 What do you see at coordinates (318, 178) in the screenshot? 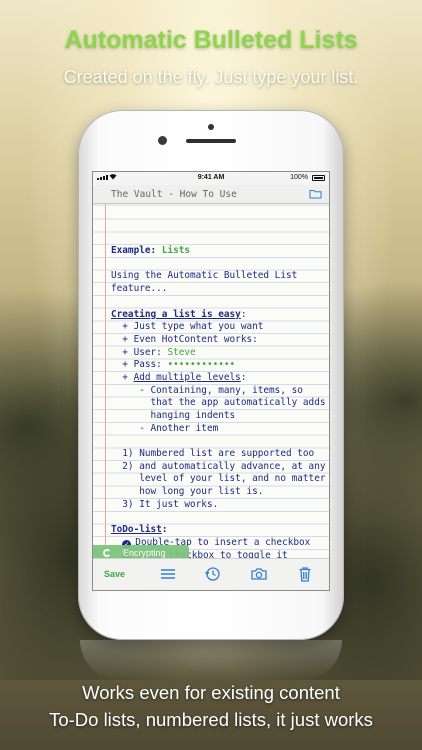
I see `battery-icon` at bounding box center [318, 178].